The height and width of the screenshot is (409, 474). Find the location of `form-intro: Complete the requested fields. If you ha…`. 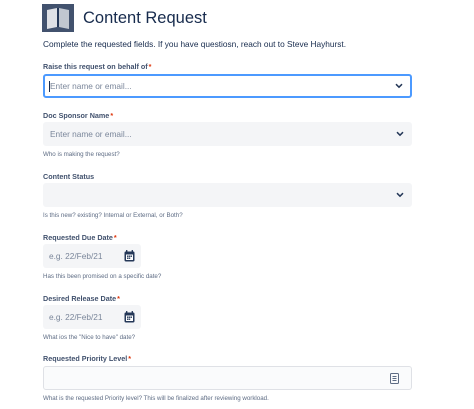

form-intro: Complete the requested fields. If you ha… is located at coordinates (195, 44).